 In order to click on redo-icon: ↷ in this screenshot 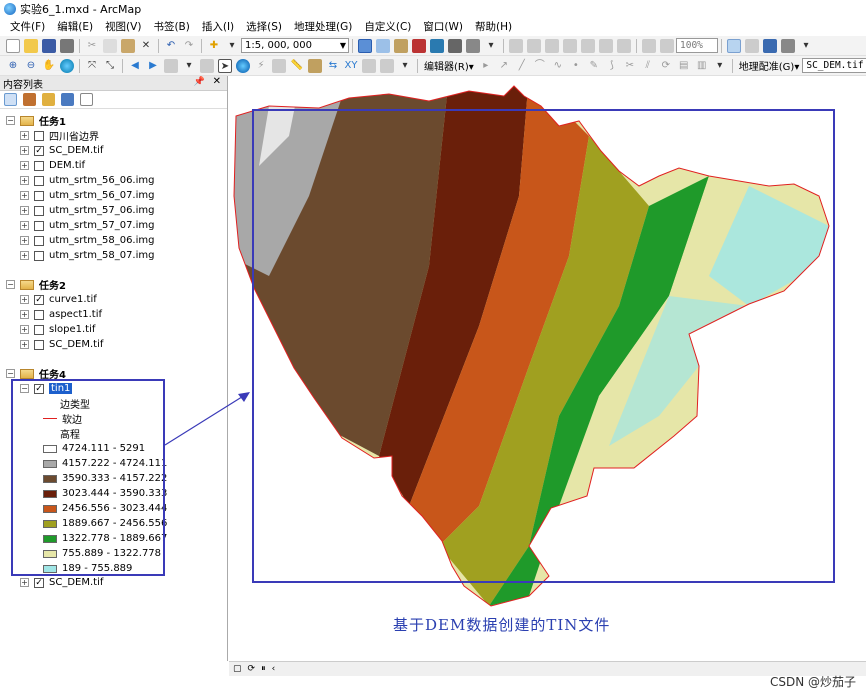, I will do `click(189, 46)`.